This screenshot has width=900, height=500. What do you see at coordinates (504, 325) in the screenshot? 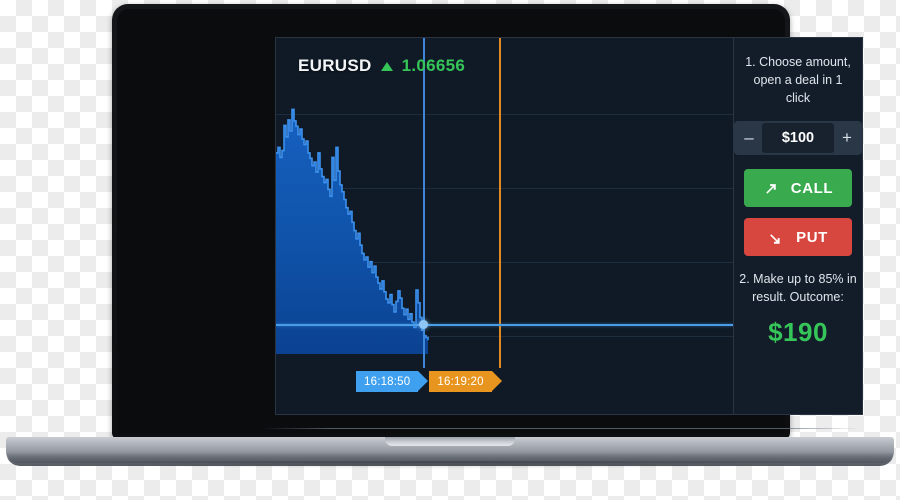
I see `current-price-line` at bounding box center [504, 325].